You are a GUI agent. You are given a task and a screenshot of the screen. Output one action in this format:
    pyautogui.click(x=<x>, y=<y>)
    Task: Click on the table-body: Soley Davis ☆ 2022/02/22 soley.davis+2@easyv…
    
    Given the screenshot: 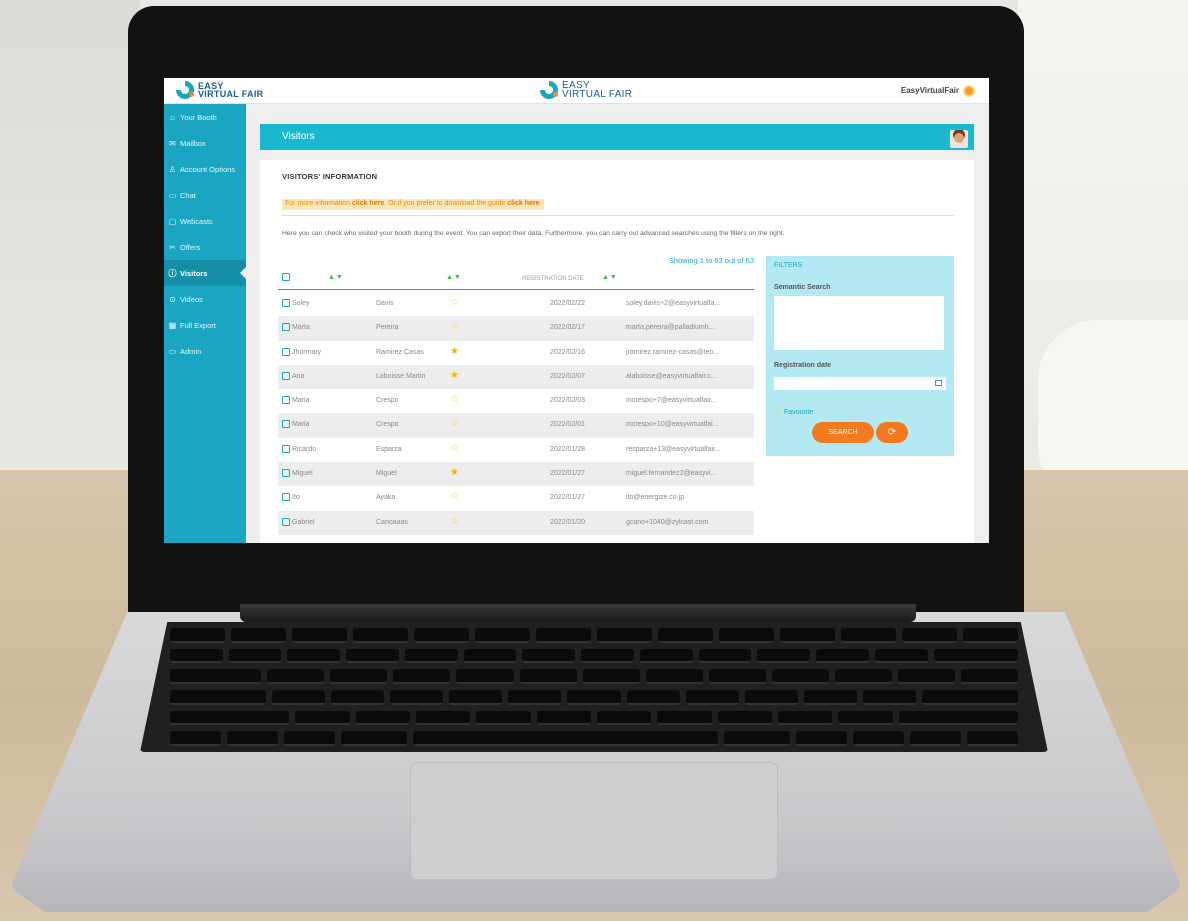 What is the action you would take?
    pyautogui.click(x=516, y=413)
    